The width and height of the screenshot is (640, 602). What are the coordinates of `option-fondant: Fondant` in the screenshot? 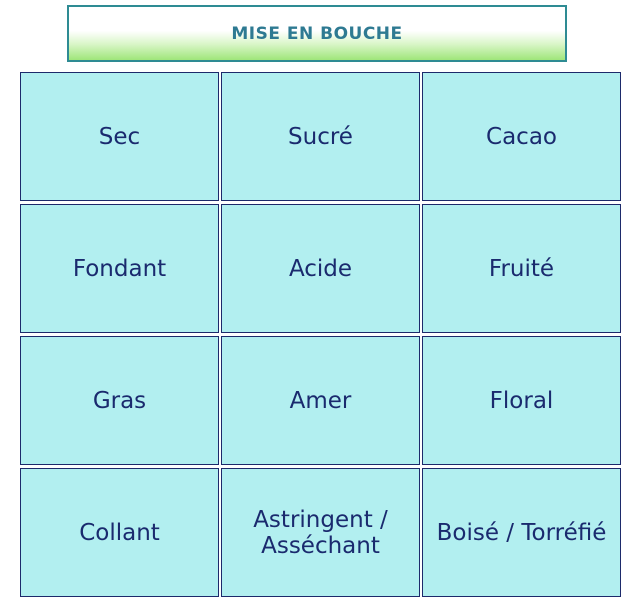 It's located at (119, 268).